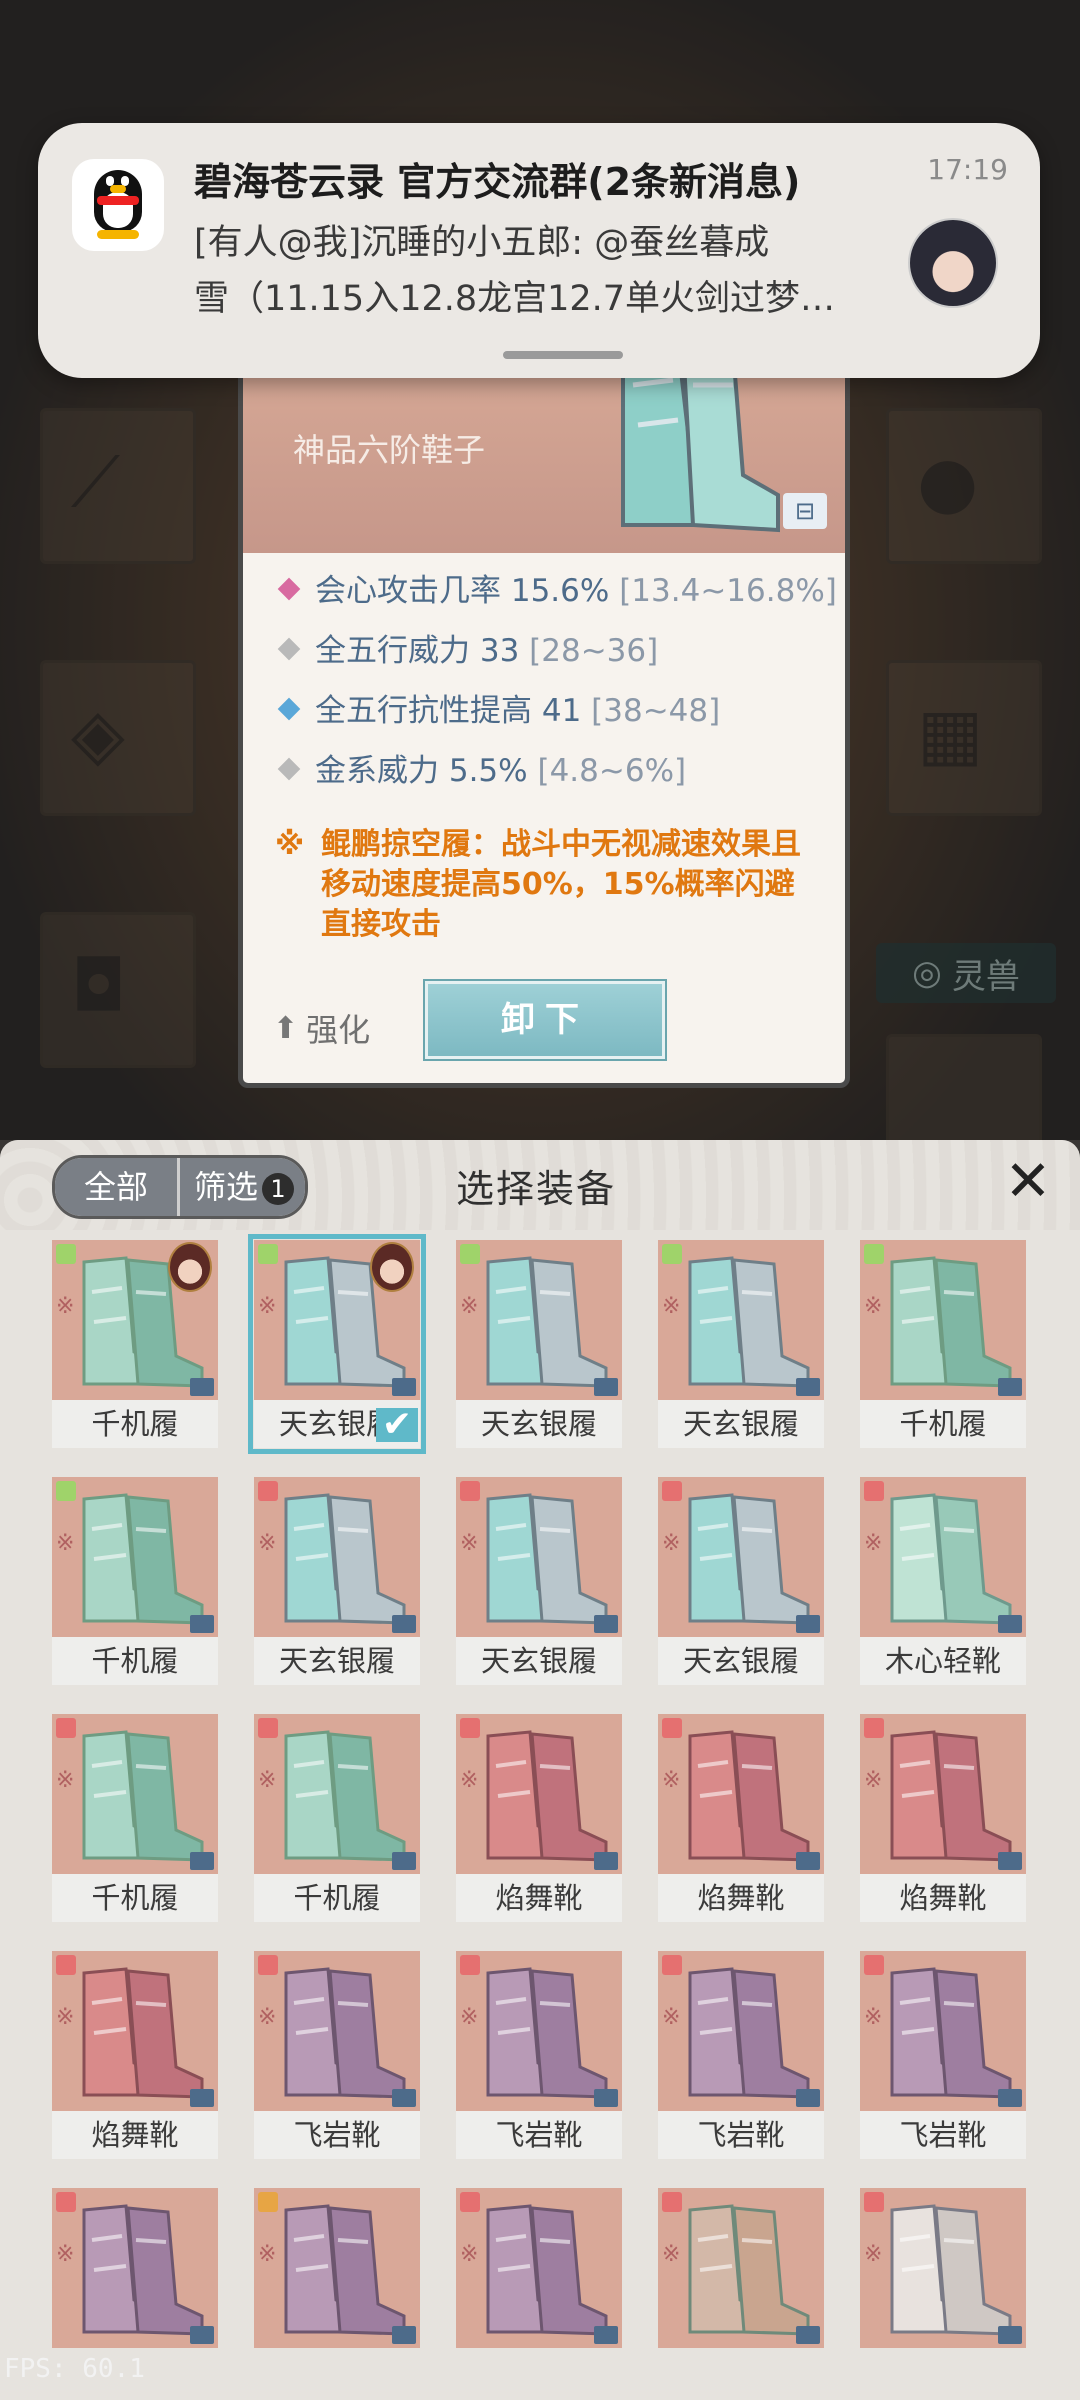  What do you see at coordinates (480, 767) in the screenshot?
I see `stat-line: 金系威力 5.5% [4.8~6%]` at bounding box center [480, 767].